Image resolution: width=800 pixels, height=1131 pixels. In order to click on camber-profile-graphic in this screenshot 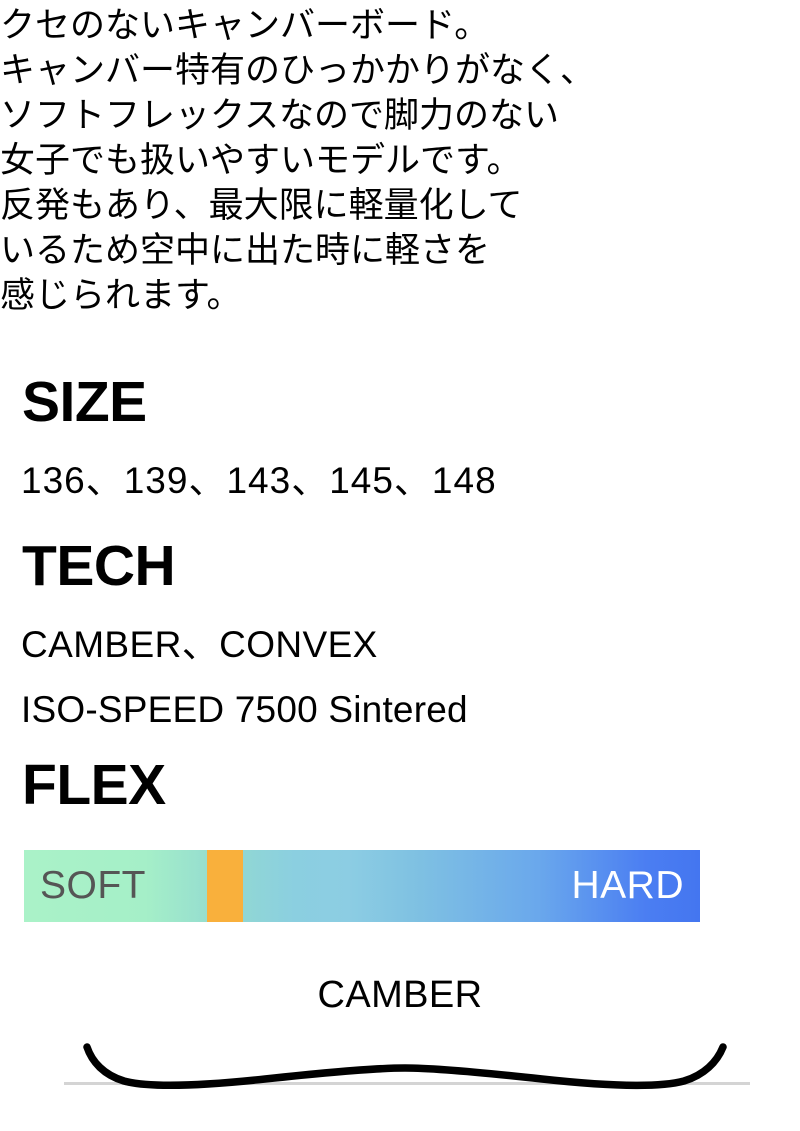, I will do `click(407, 1066)`.